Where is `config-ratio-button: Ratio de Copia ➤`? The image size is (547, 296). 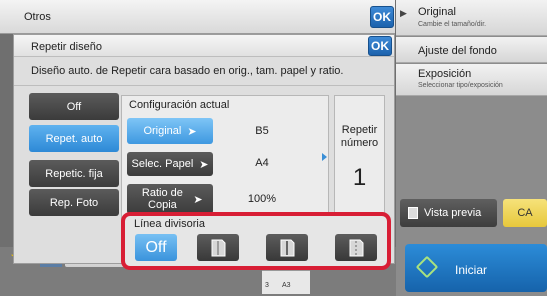
config-ratio-button: Ratio de Copia ➤ is located at coordinates (170, 199).